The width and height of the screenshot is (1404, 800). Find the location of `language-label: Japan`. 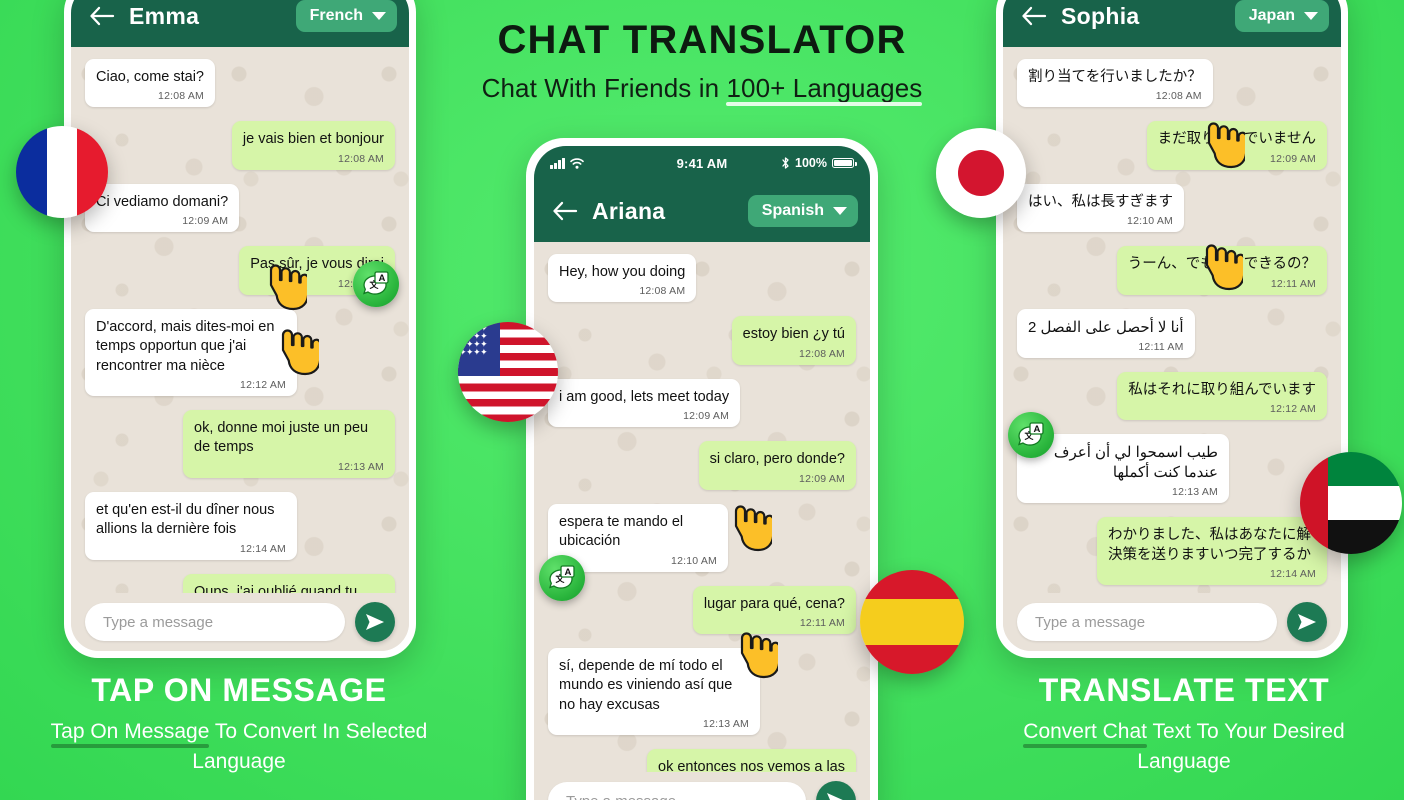

language-label: Japan is located at coordinates (1271, 15).